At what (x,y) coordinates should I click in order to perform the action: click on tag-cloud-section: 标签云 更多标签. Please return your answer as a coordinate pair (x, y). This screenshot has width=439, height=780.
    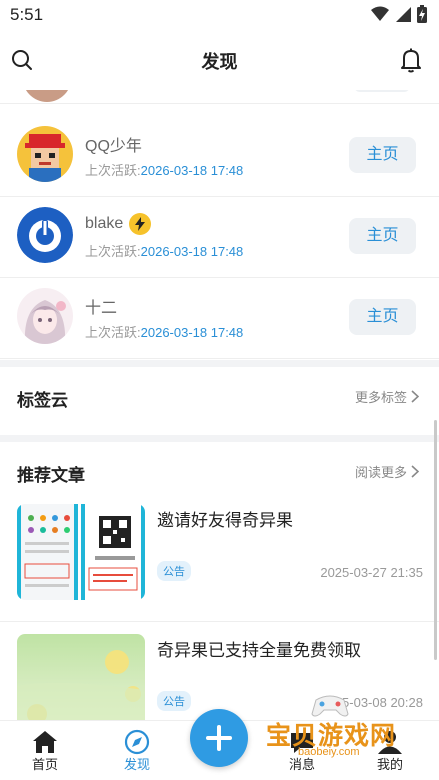
    Looking at the image, I should click on (219, 397).